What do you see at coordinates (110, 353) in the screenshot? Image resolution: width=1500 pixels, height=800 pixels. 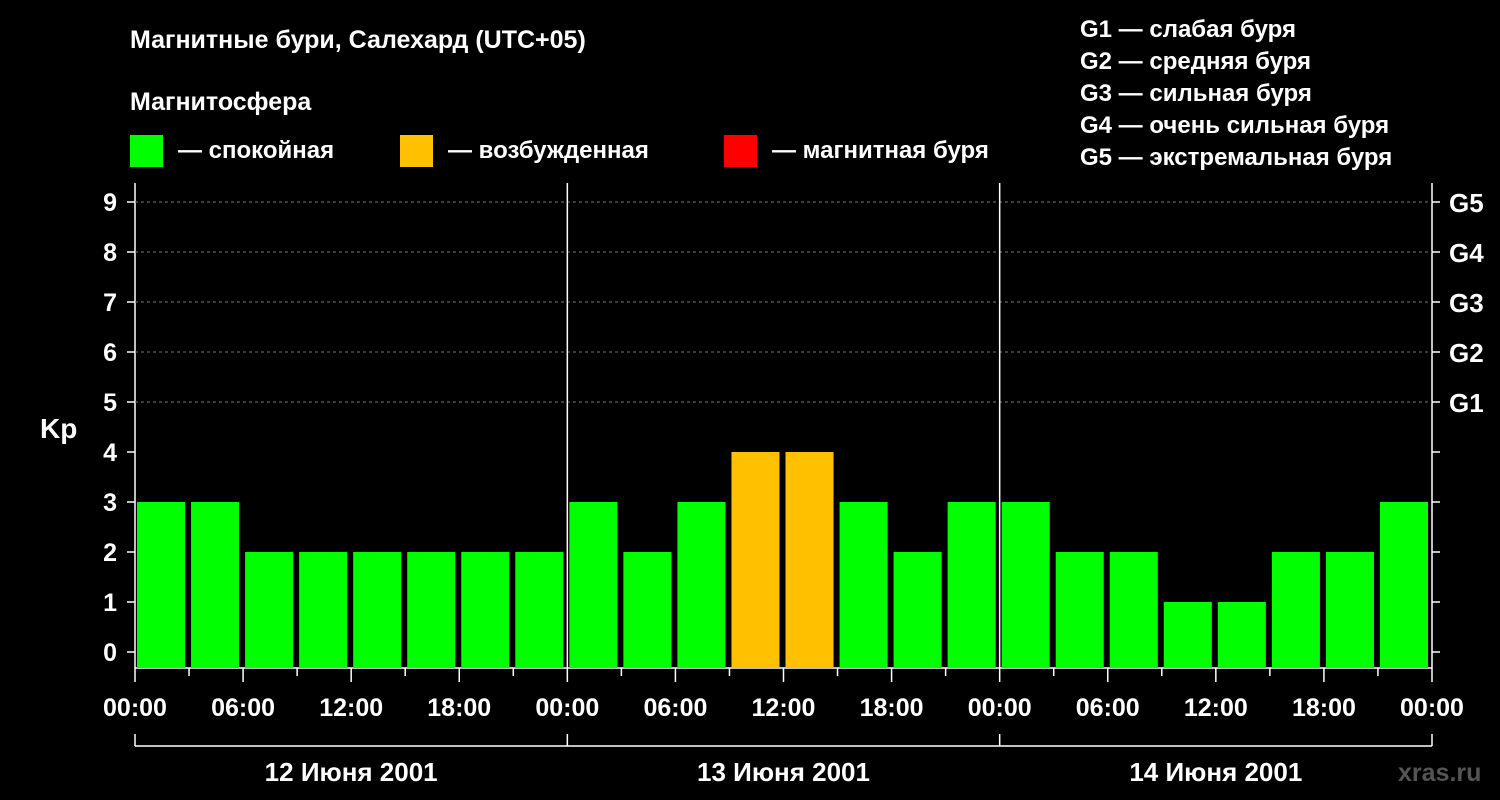 I see `y-tick-label-6: 6` at bounding box center [110, 353].